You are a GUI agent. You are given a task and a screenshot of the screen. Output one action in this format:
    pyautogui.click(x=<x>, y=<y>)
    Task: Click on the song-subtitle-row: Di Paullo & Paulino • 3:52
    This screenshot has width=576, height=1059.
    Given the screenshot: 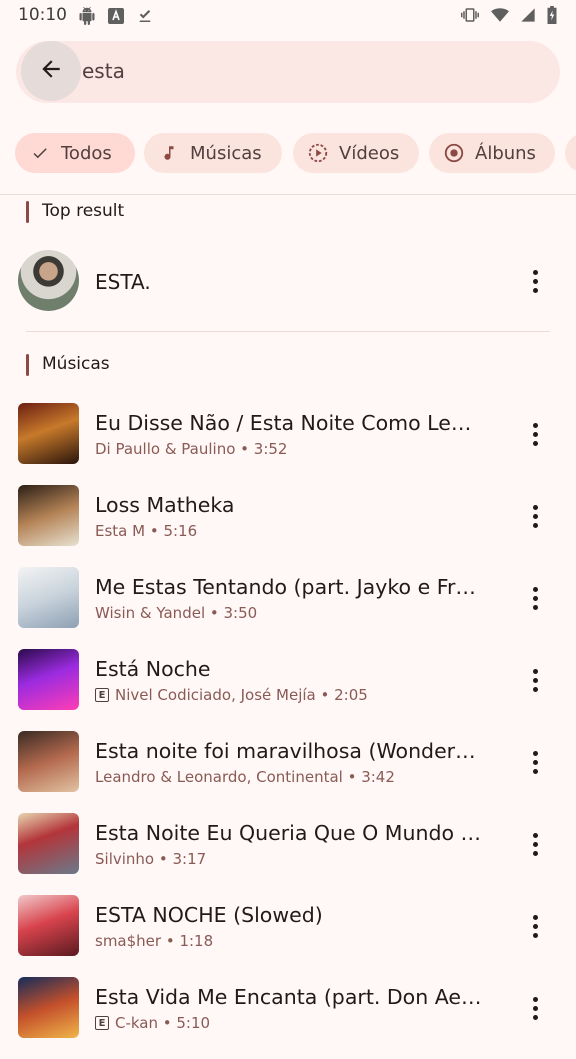 What is the action you would take?
    pyautogui.click(x=295, y=449)
    